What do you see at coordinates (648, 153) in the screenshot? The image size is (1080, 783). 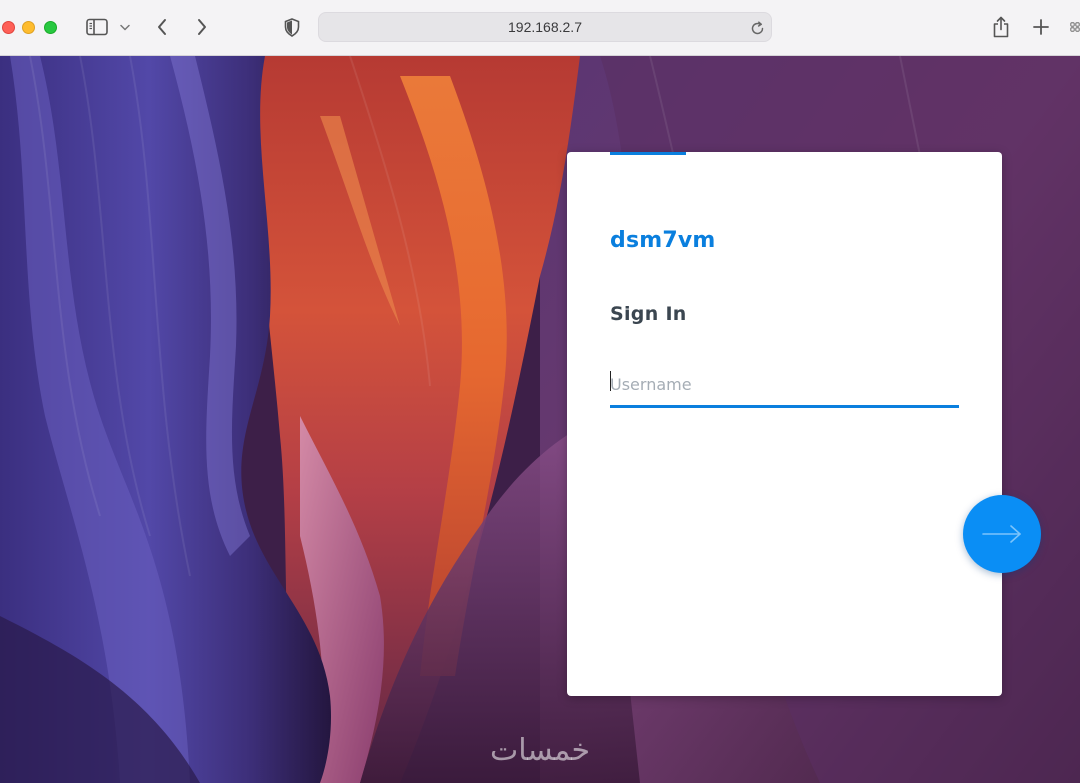 I see `card-accent-bar` at bounding box center [648, 153].